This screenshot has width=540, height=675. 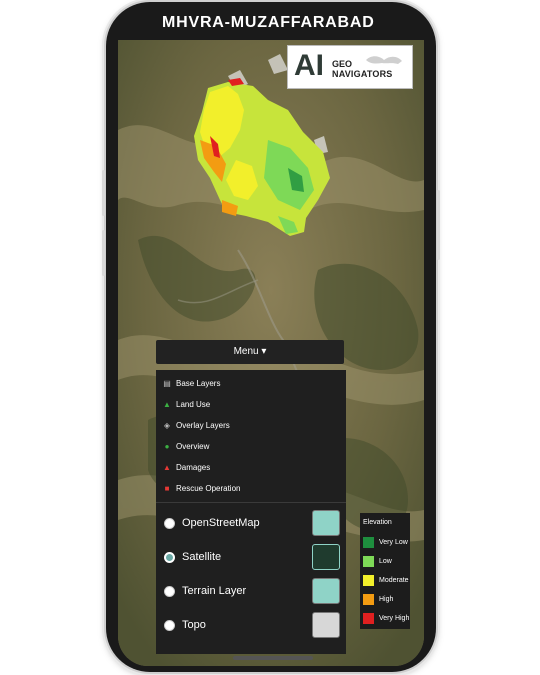 I want to click on menu-divider, so click(x=251, y=502).